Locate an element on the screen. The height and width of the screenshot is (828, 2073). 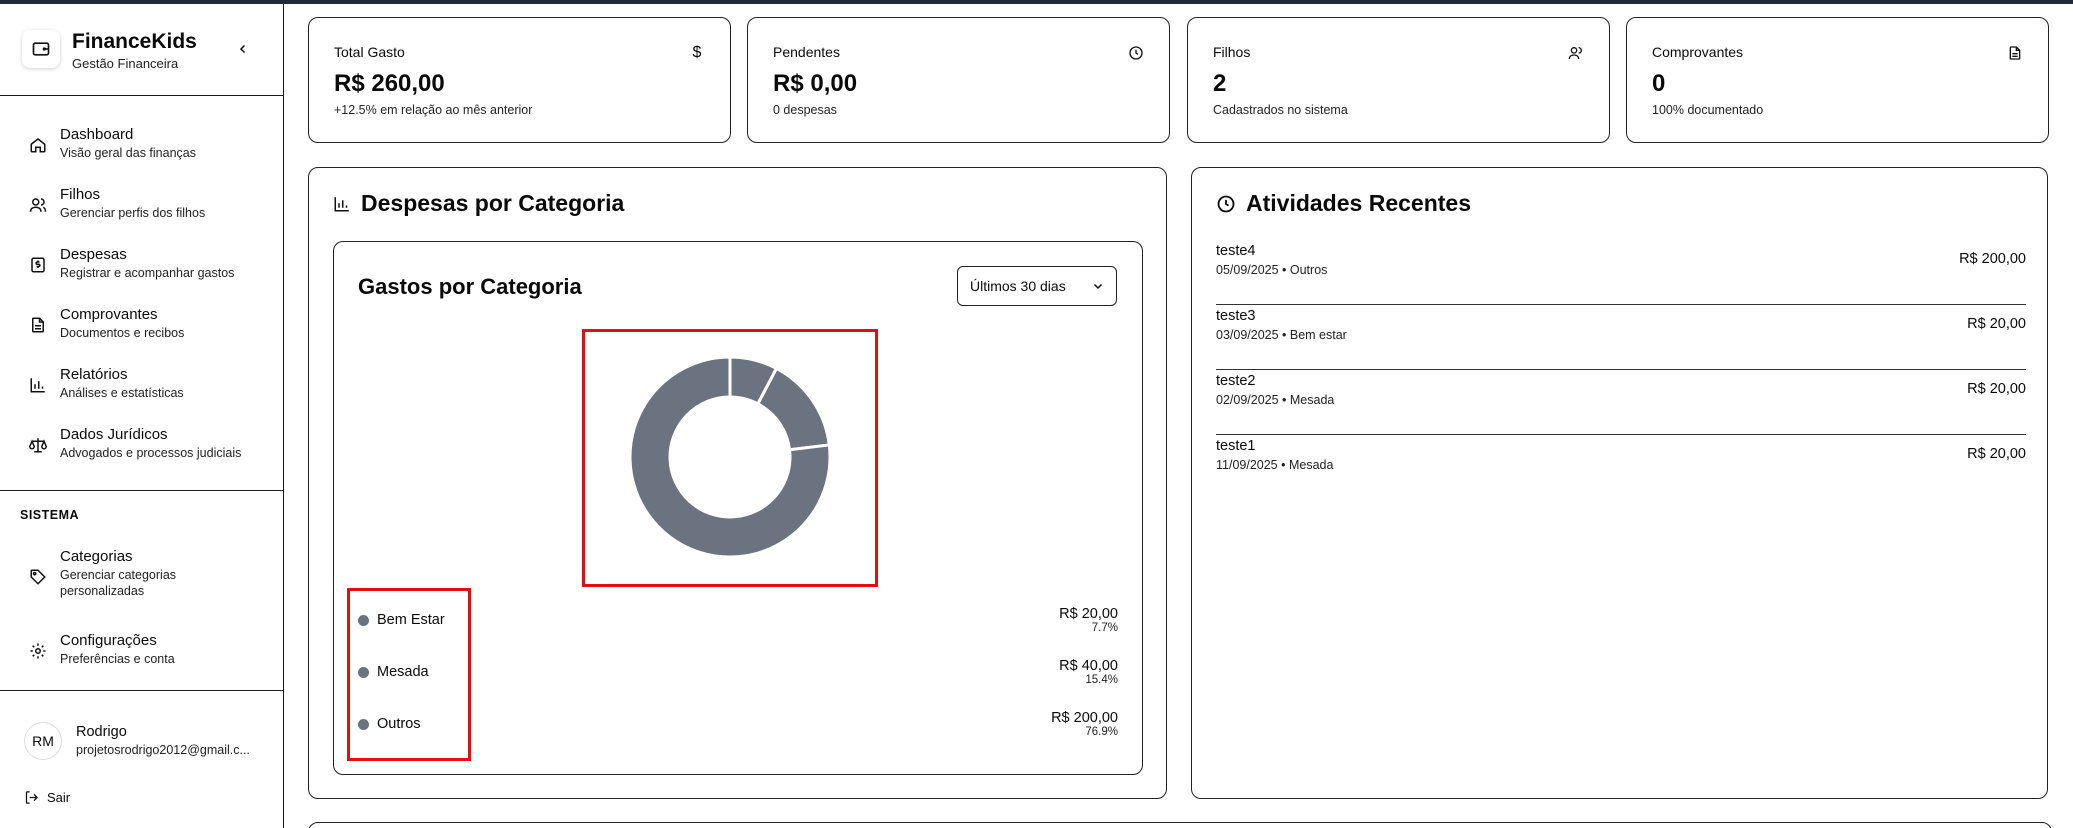
legend-item: Outros is located at coordinates (389, 724).